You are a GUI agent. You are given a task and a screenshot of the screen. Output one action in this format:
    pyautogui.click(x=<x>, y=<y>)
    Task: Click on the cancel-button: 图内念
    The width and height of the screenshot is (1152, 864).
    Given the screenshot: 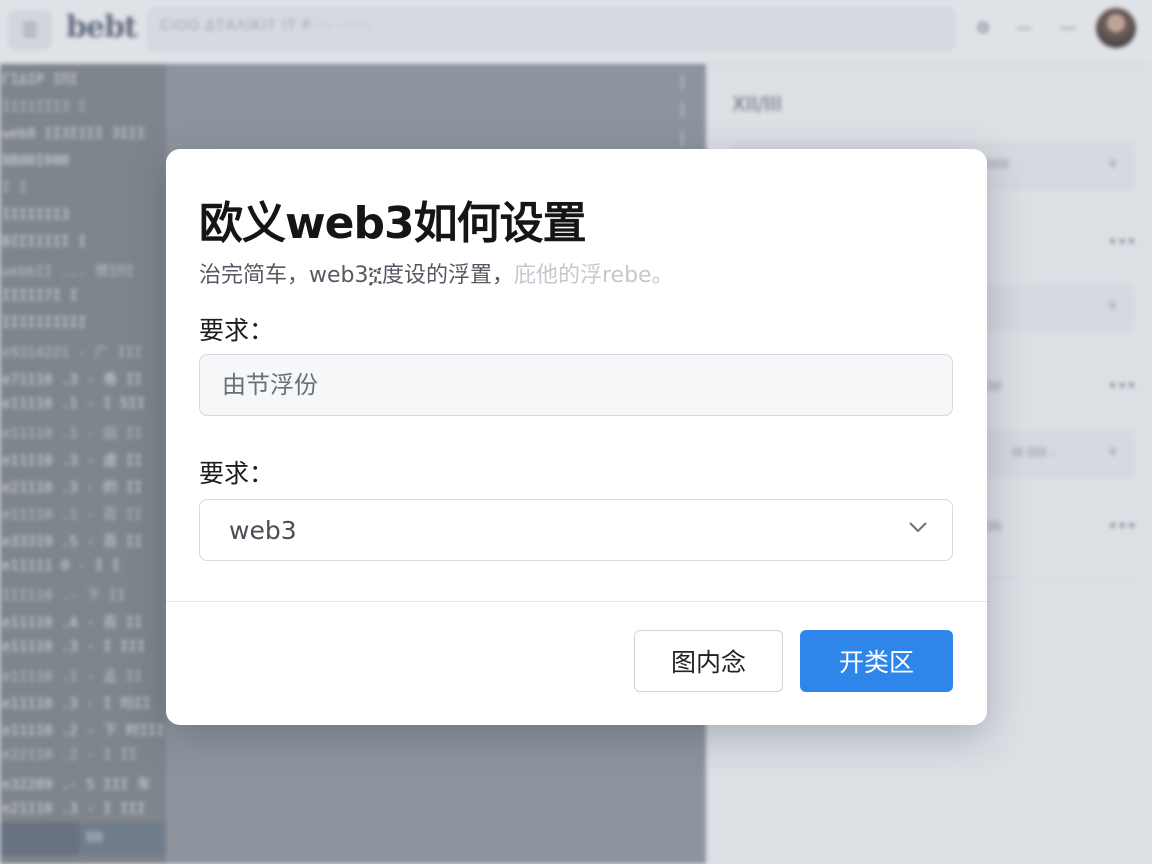 What is the action you would take?
    pyautogui.click(x=708, y=661)
    